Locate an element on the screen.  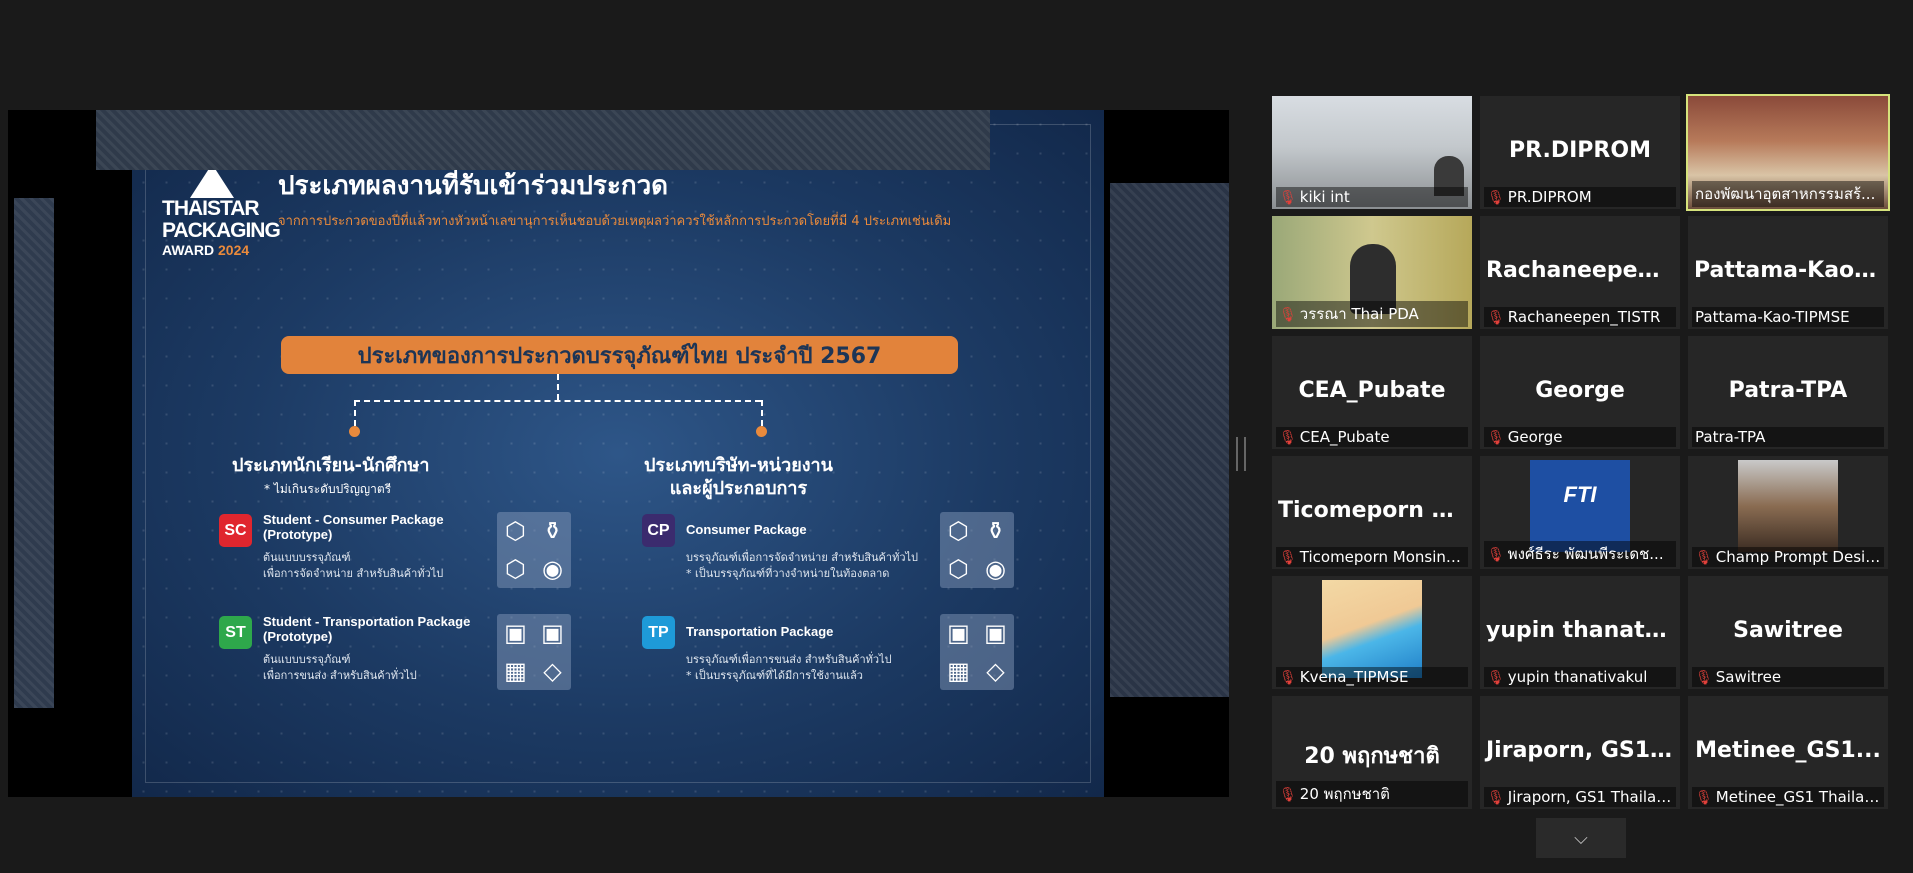
participant-label: 🎙 Jiraporn, GS1 Thailand is located at coordinates (1580, 797).